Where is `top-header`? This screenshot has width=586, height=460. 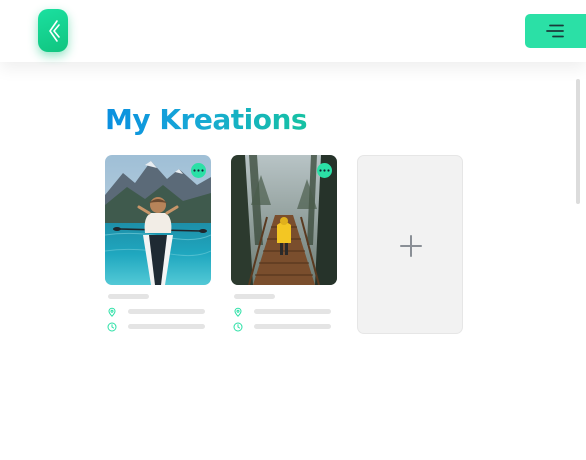
top-header is located at coordinates (293, 31).